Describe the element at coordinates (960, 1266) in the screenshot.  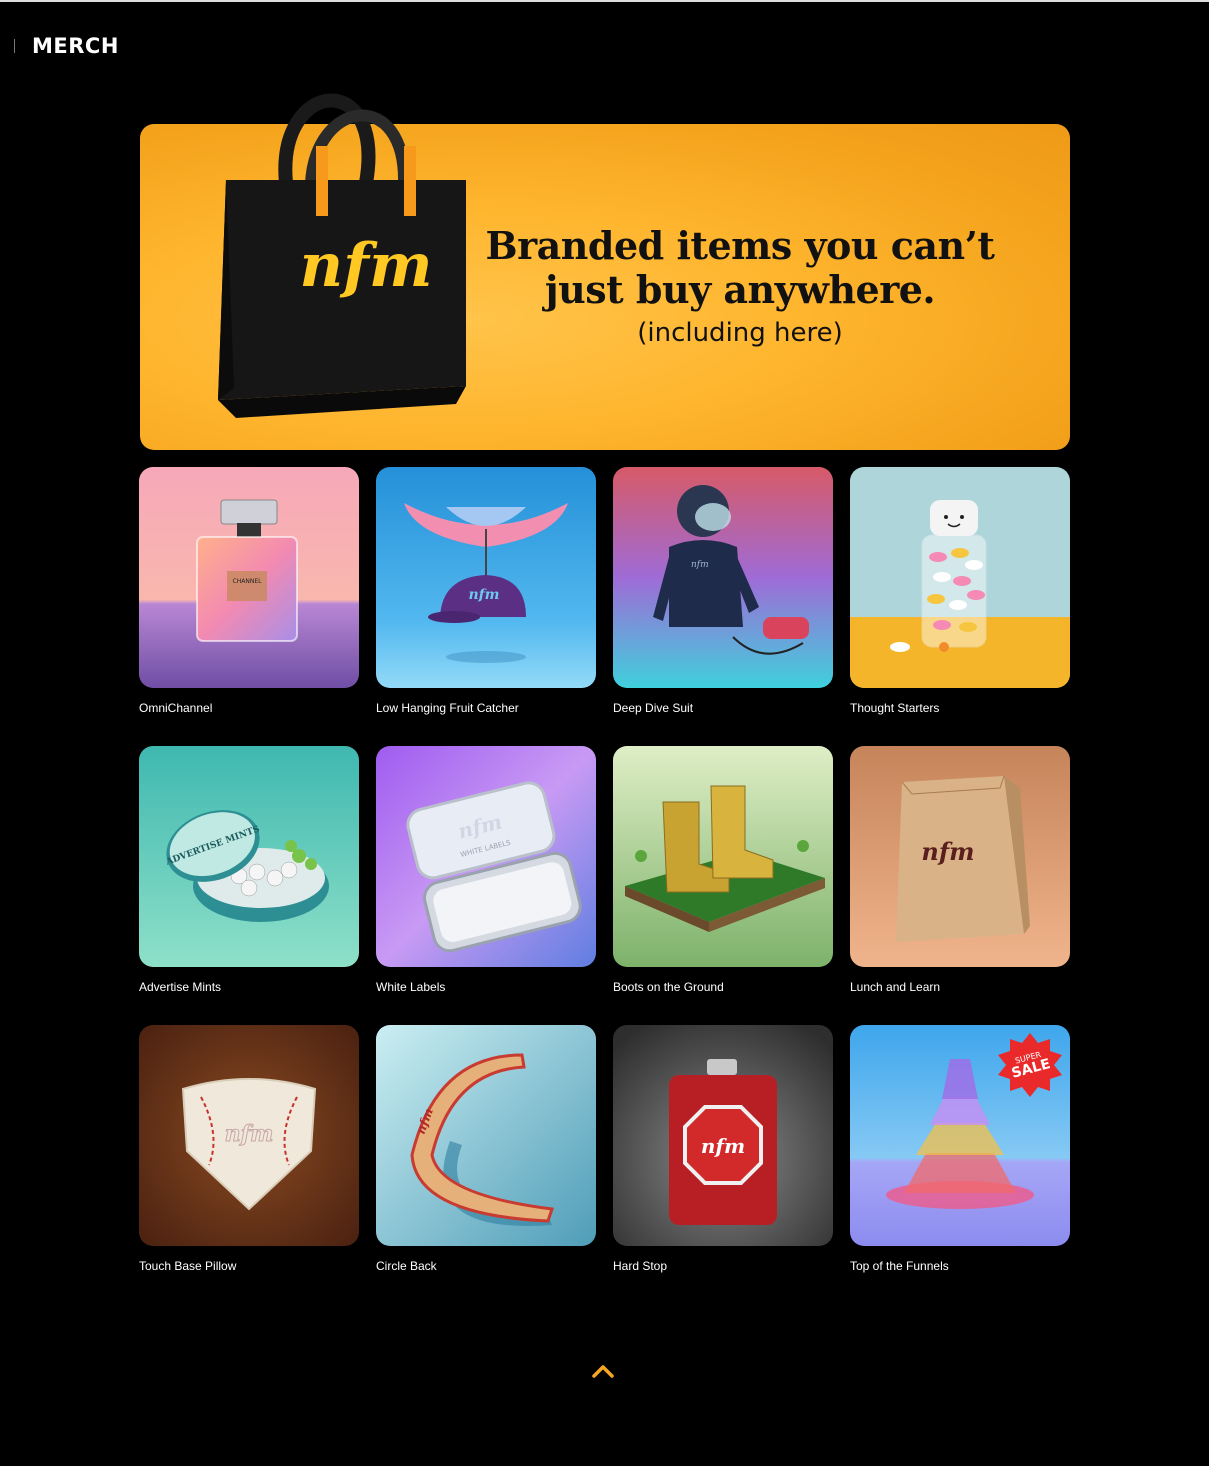
I see `product-name: Top of the Funnels` at that location.